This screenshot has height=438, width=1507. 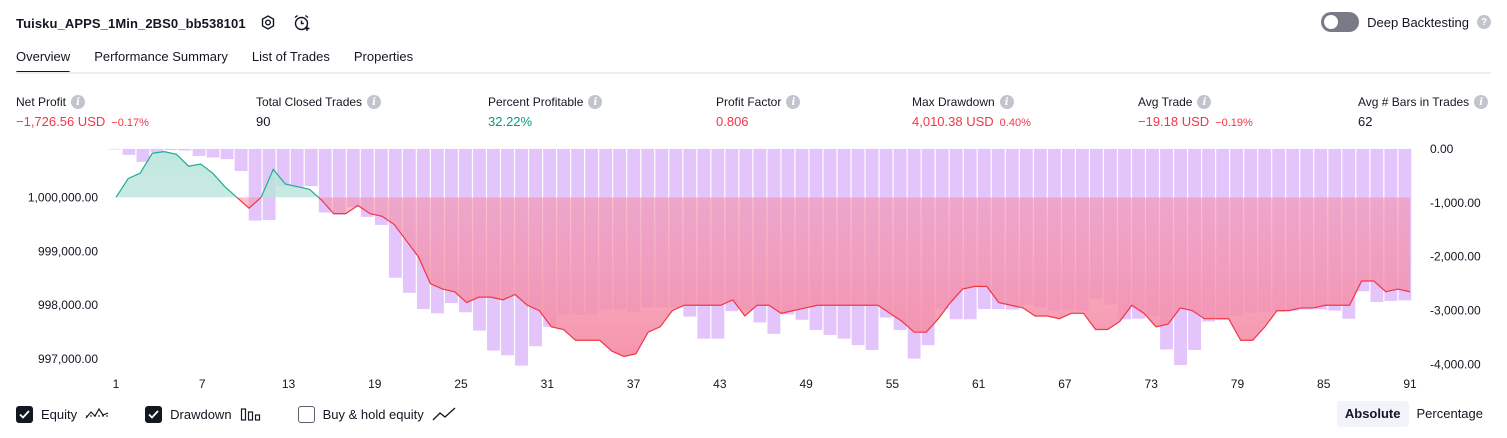 I want to click on equity-checkbox, so click(x=24, y=414).